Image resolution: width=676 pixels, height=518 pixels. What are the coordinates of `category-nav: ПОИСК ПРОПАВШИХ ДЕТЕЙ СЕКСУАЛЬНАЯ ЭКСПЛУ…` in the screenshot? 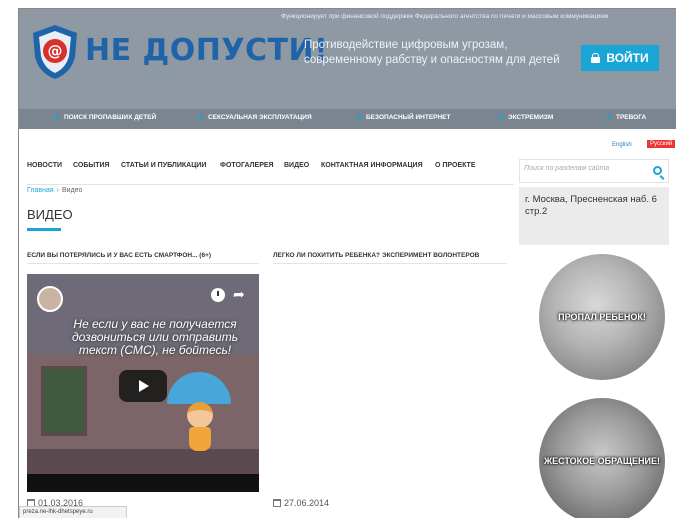 It's located at (347, 119).